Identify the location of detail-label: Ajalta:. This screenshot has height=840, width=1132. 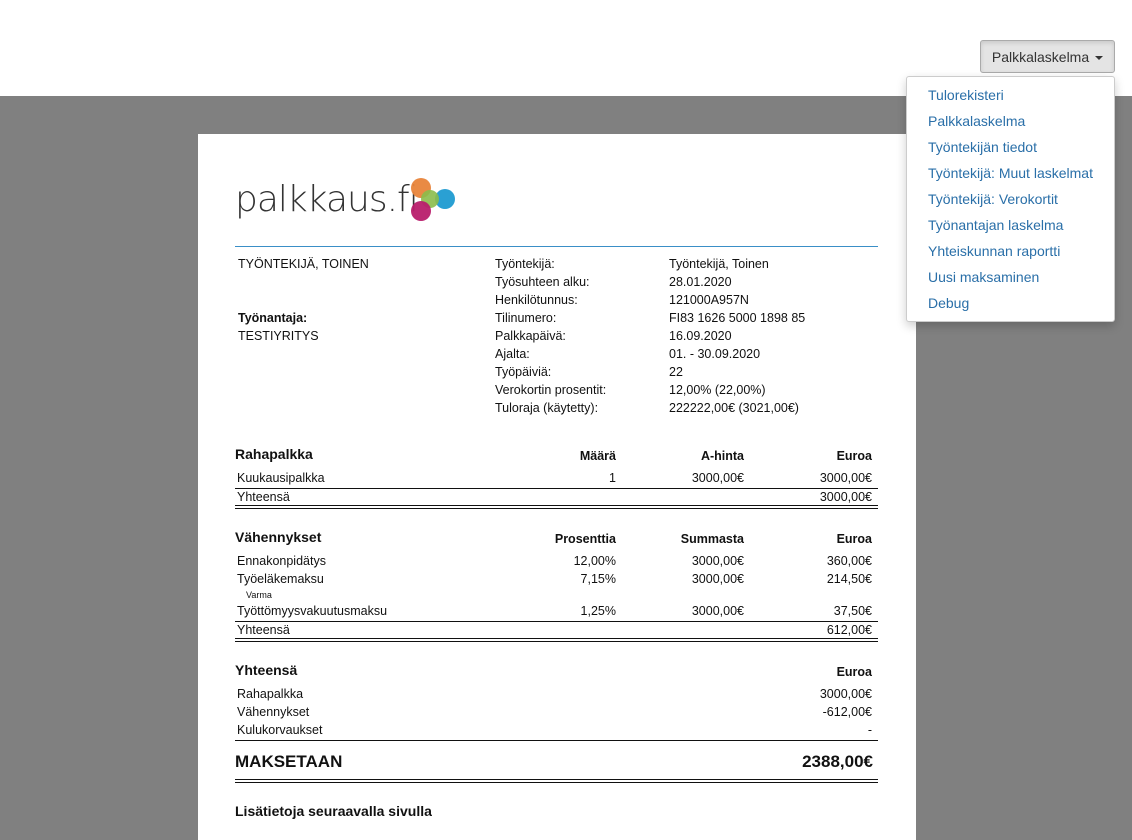
(512, 354).